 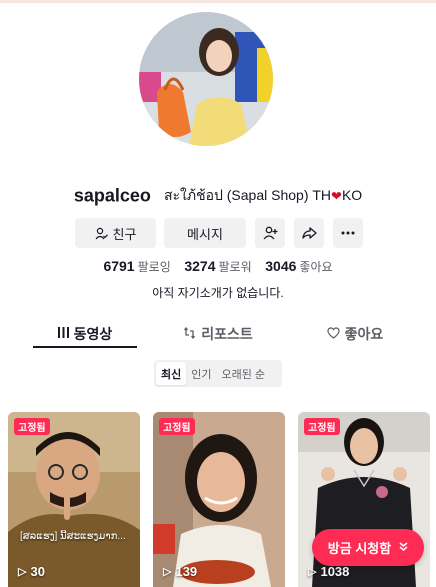 I want to click on video-card: 고정됨 ▷ 139, so click(x=219, y=499).